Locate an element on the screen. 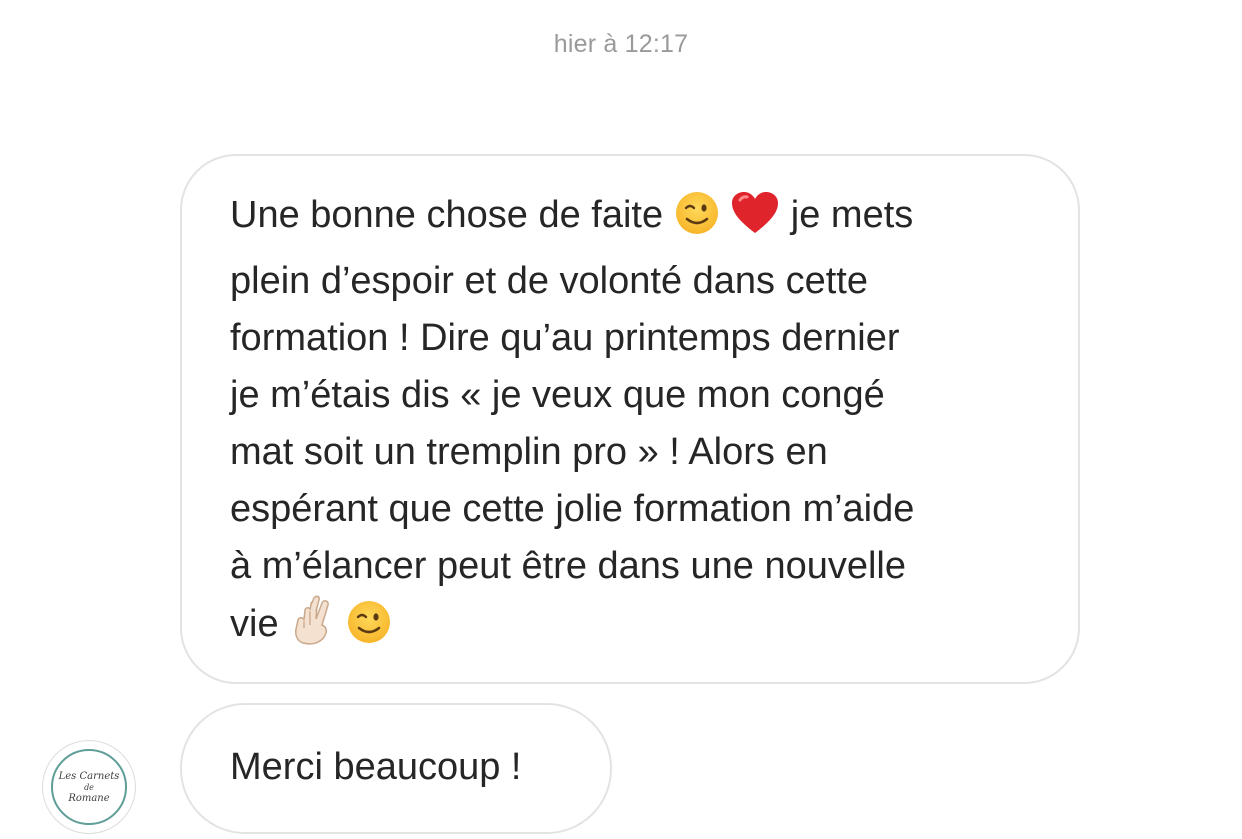 The width and height of the screenshot is (1242, 839). message-line: Une bonne chose de faite je mets is located at coordinates (634, 220).